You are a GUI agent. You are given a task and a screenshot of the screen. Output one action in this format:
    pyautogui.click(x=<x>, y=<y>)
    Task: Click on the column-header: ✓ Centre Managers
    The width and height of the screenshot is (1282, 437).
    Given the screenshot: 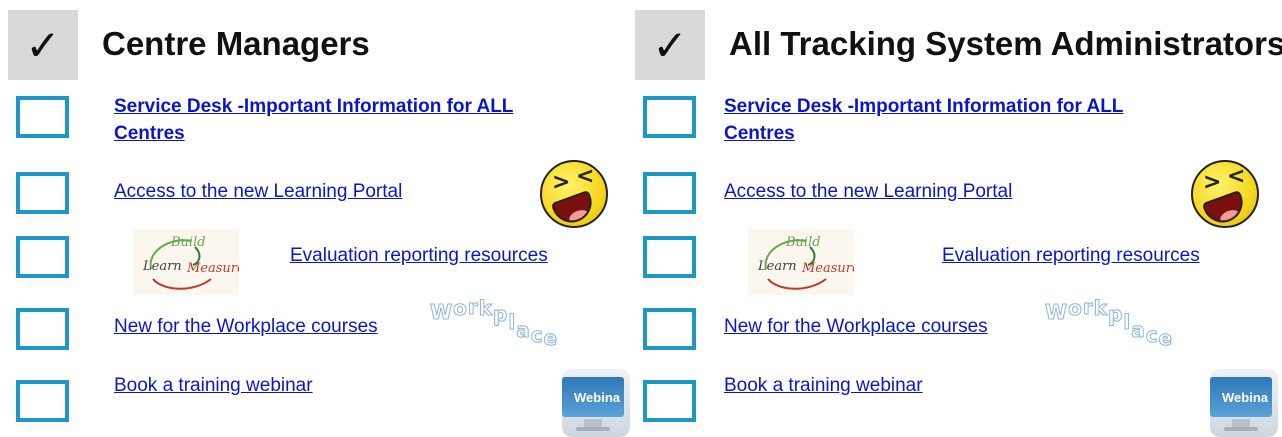 What is the action you would take?
    pyautogui.click(x=318, y=40)
    